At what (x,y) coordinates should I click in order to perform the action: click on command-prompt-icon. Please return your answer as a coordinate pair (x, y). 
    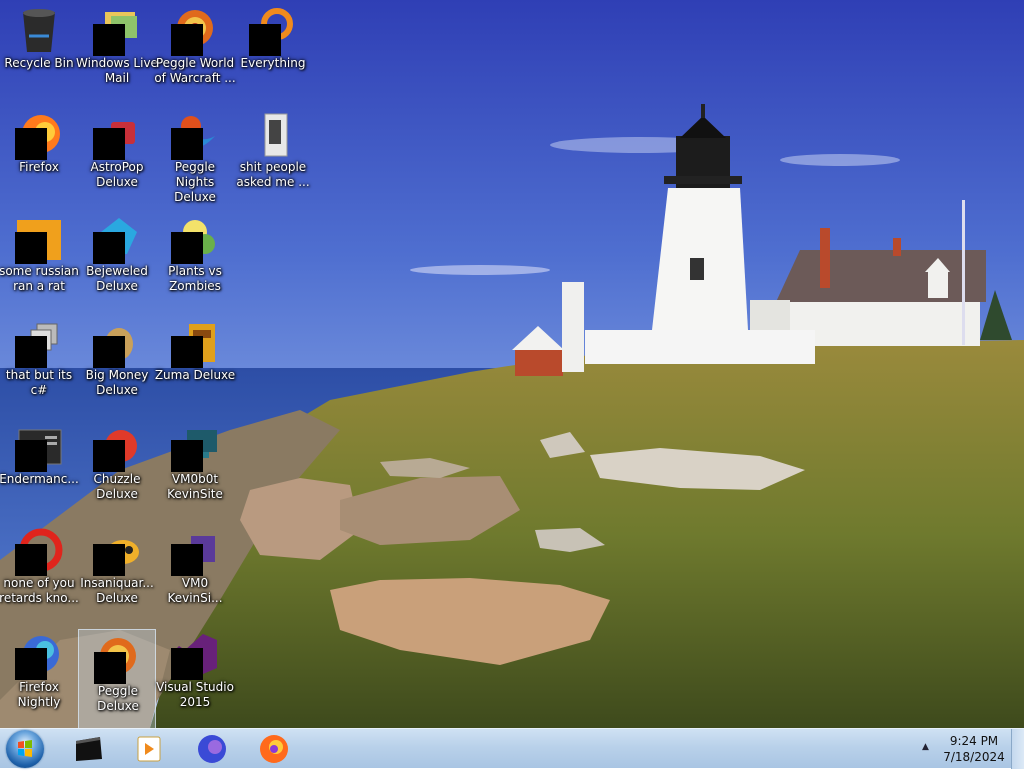
    Looking at the image, I should click on (89, 749).